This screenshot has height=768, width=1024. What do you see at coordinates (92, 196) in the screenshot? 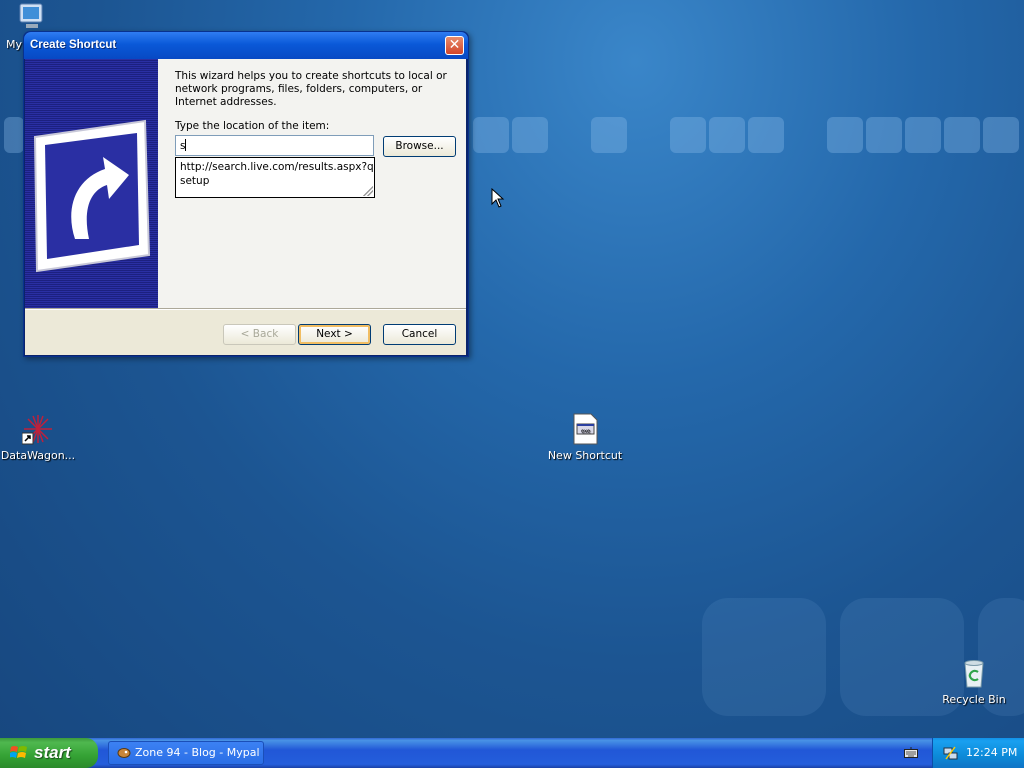
I see `shortcut-arrow-icon` at bounding box center [92, 196].